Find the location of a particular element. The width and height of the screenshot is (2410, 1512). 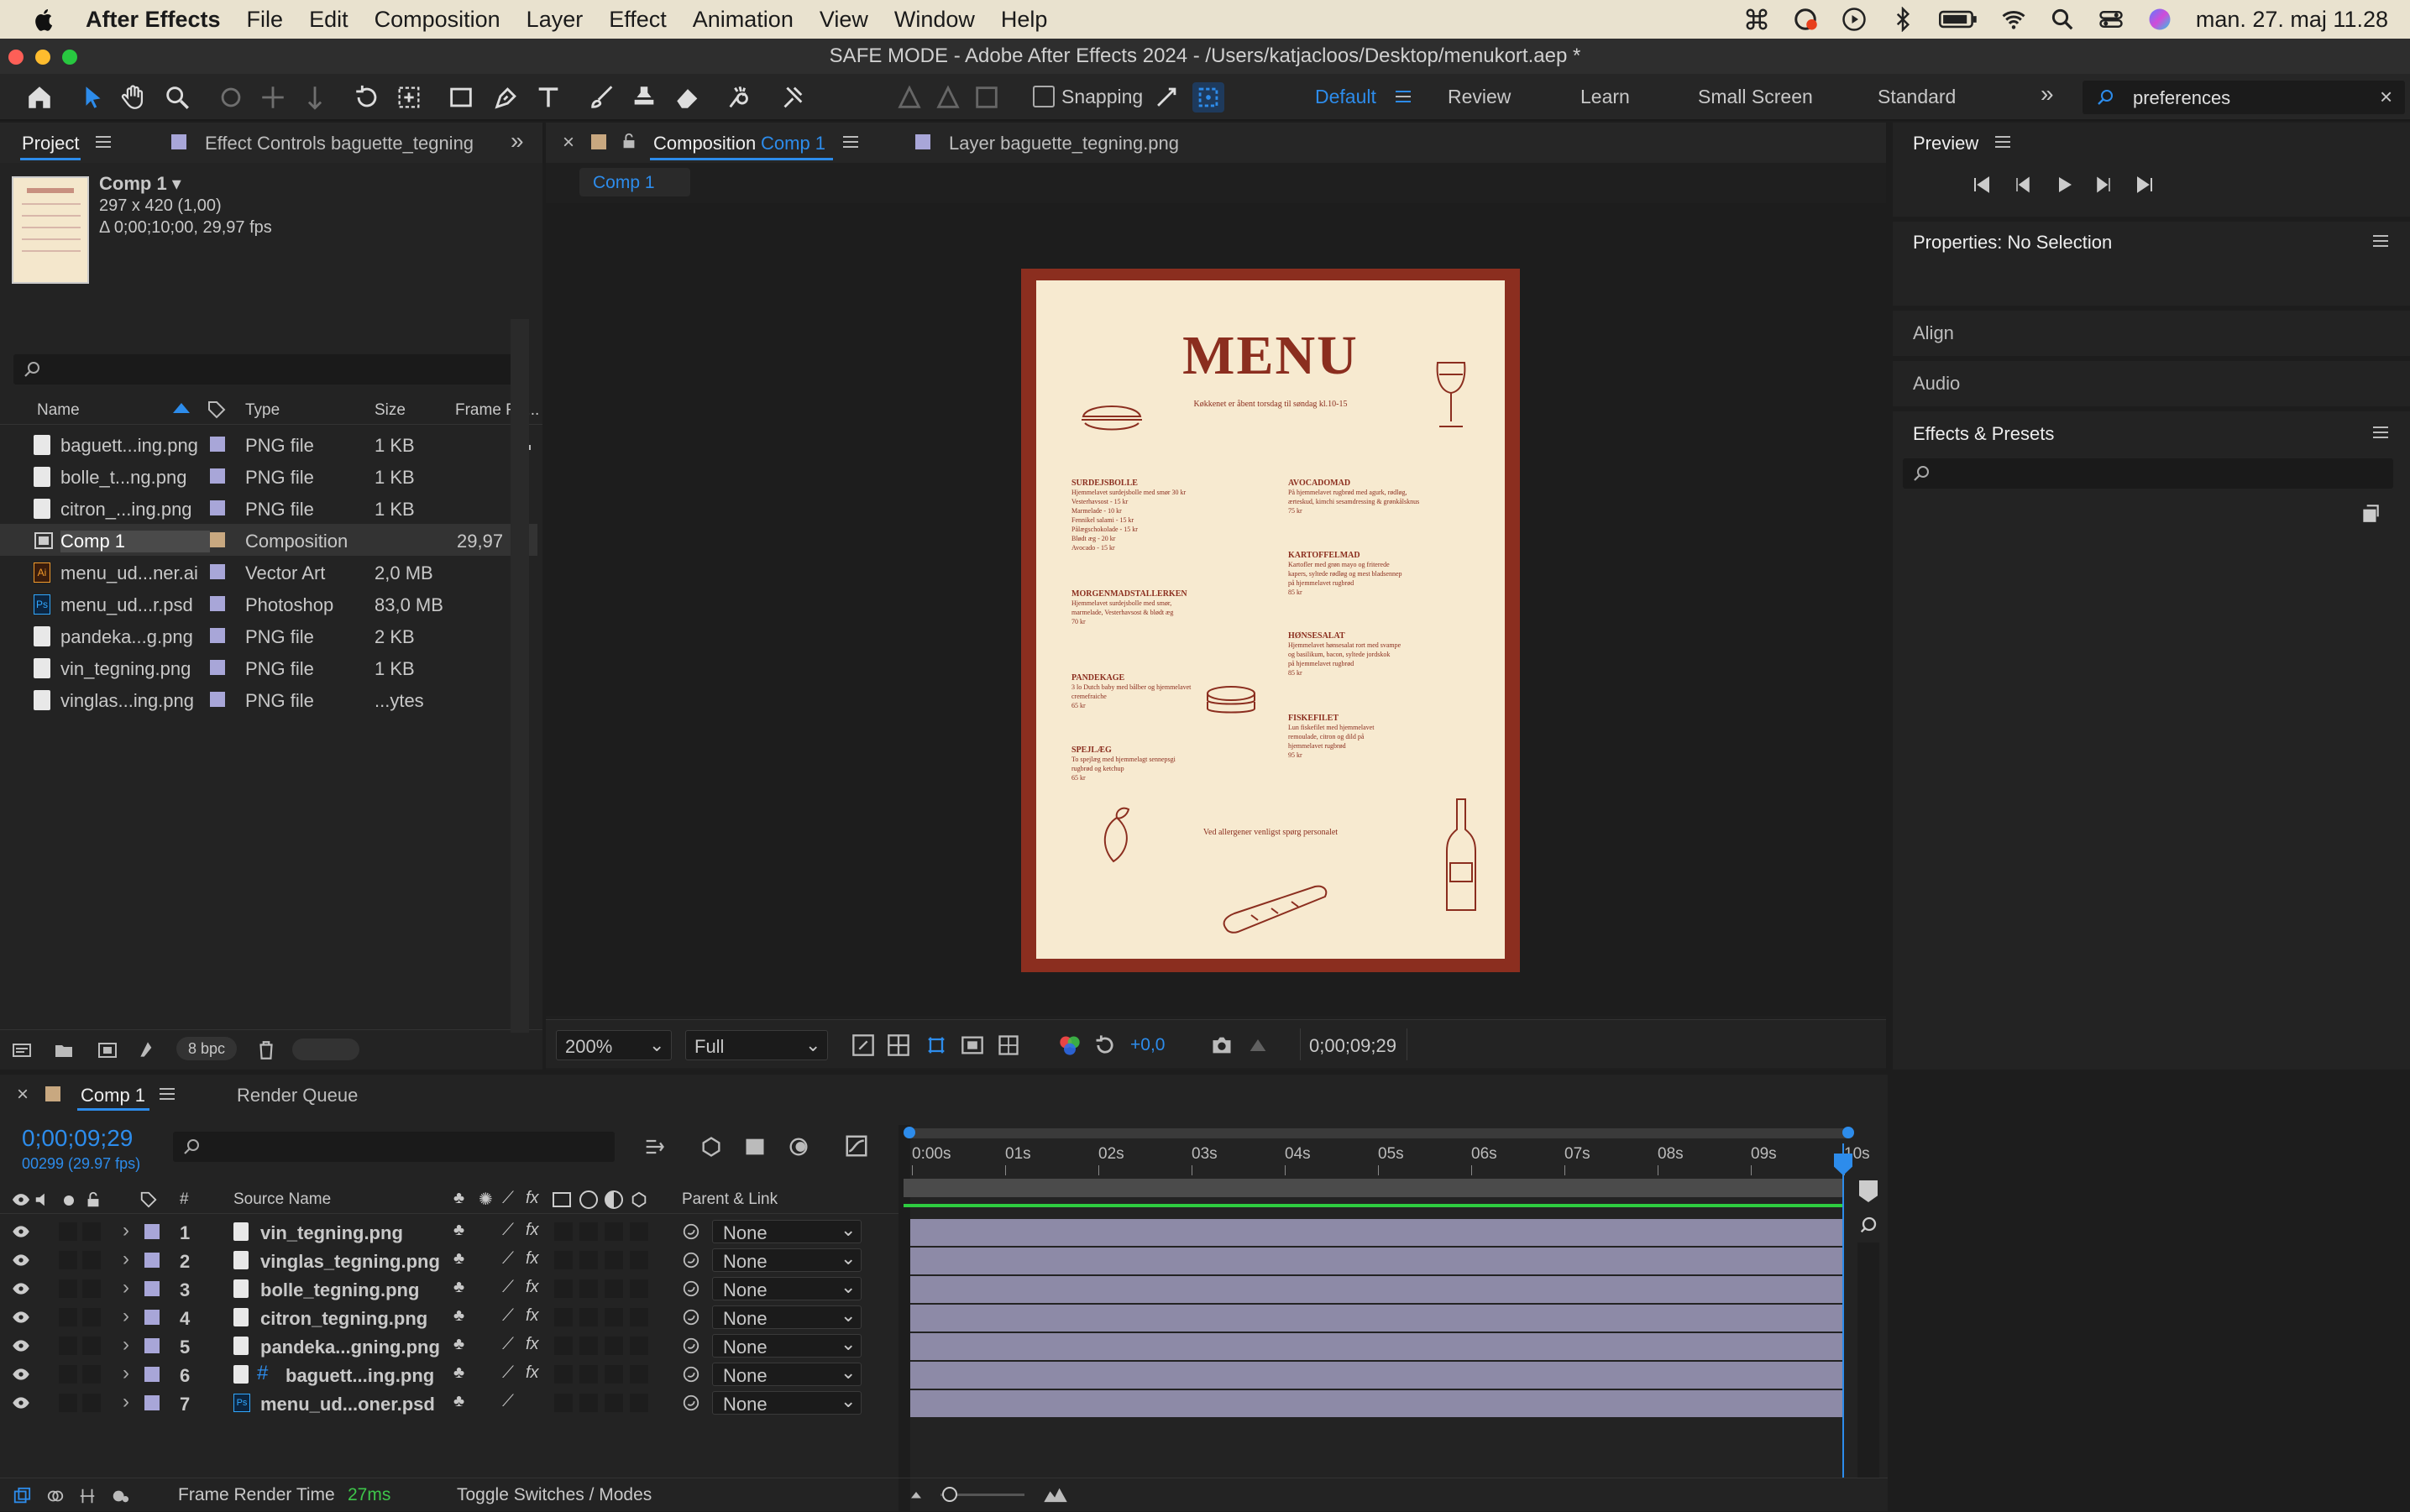

timeline-timecode: 0;00;09;29 is located at coordinates (77, 1138).